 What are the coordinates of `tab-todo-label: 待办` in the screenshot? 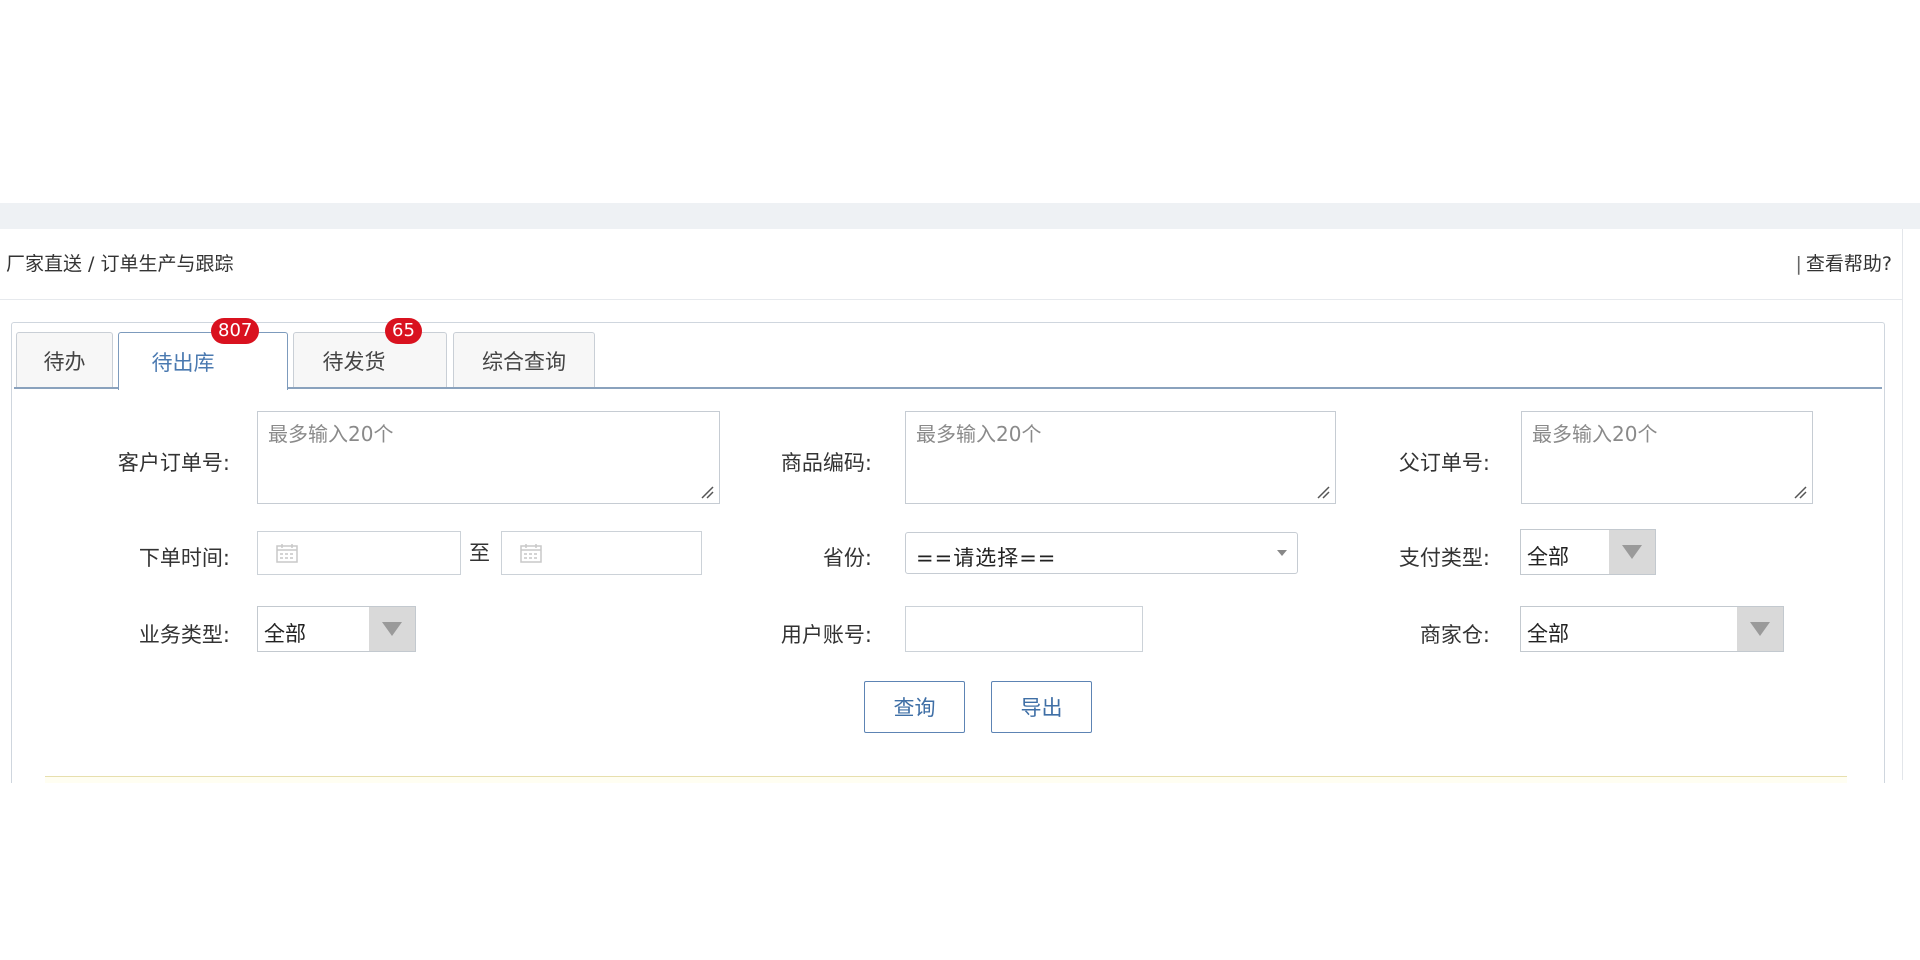 It's located at (64, 361).